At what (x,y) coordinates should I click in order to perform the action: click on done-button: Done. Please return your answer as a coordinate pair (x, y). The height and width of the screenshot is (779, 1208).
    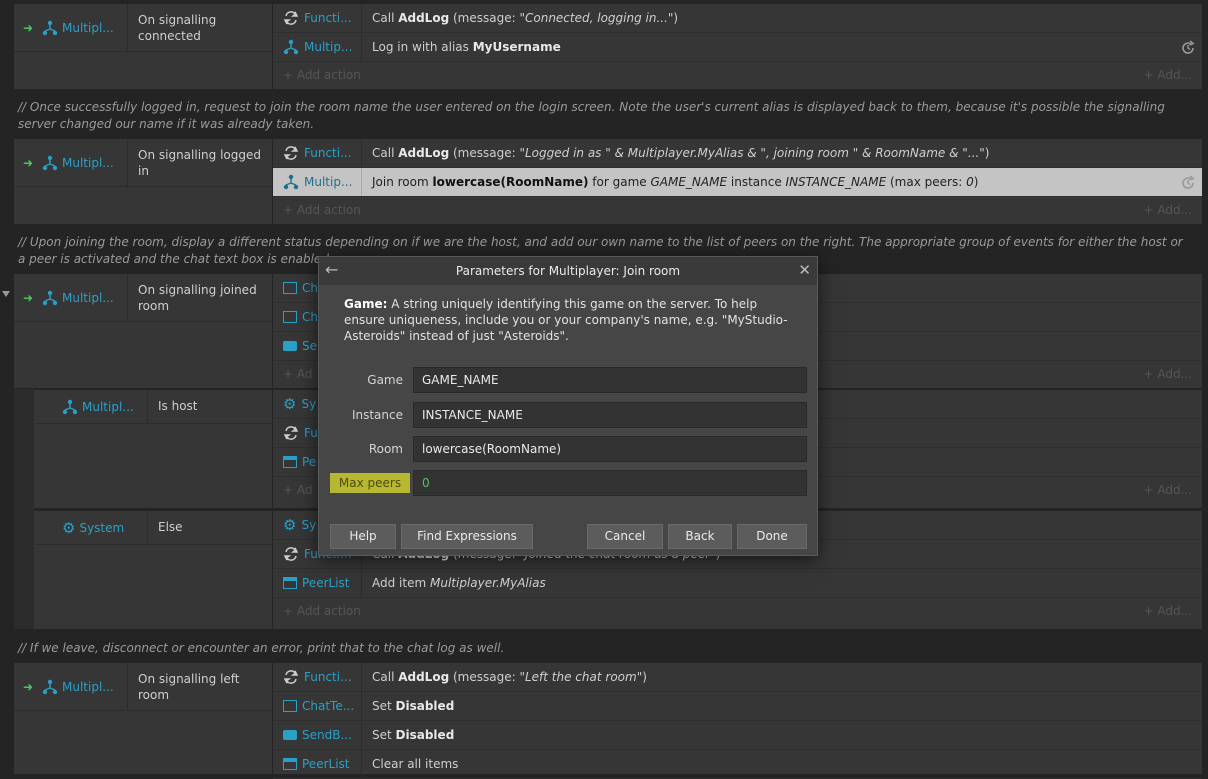
    Looking at the image, I should click on (772, 536).